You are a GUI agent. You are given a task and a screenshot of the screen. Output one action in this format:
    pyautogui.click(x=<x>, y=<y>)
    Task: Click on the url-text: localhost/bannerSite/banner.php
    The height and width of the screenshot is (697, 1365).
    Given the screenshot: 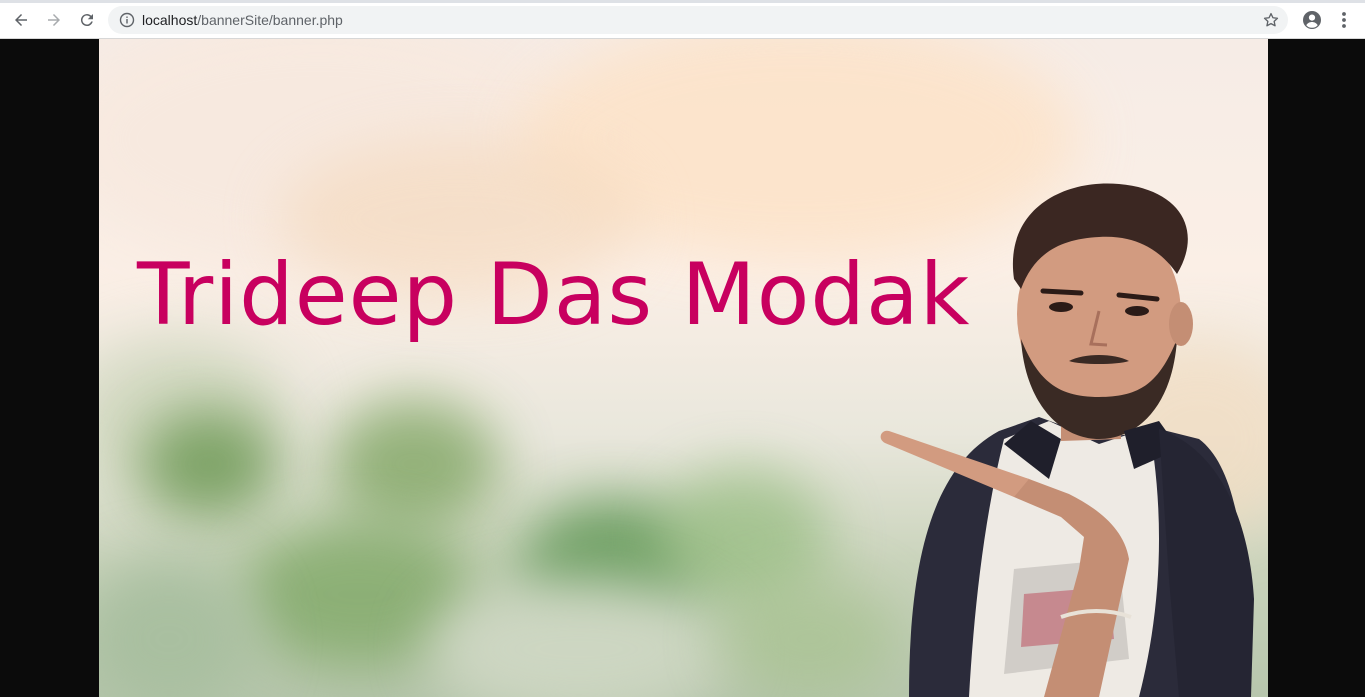 What is the action you would take?
    pyautogui.click(x=242, y=20)
    